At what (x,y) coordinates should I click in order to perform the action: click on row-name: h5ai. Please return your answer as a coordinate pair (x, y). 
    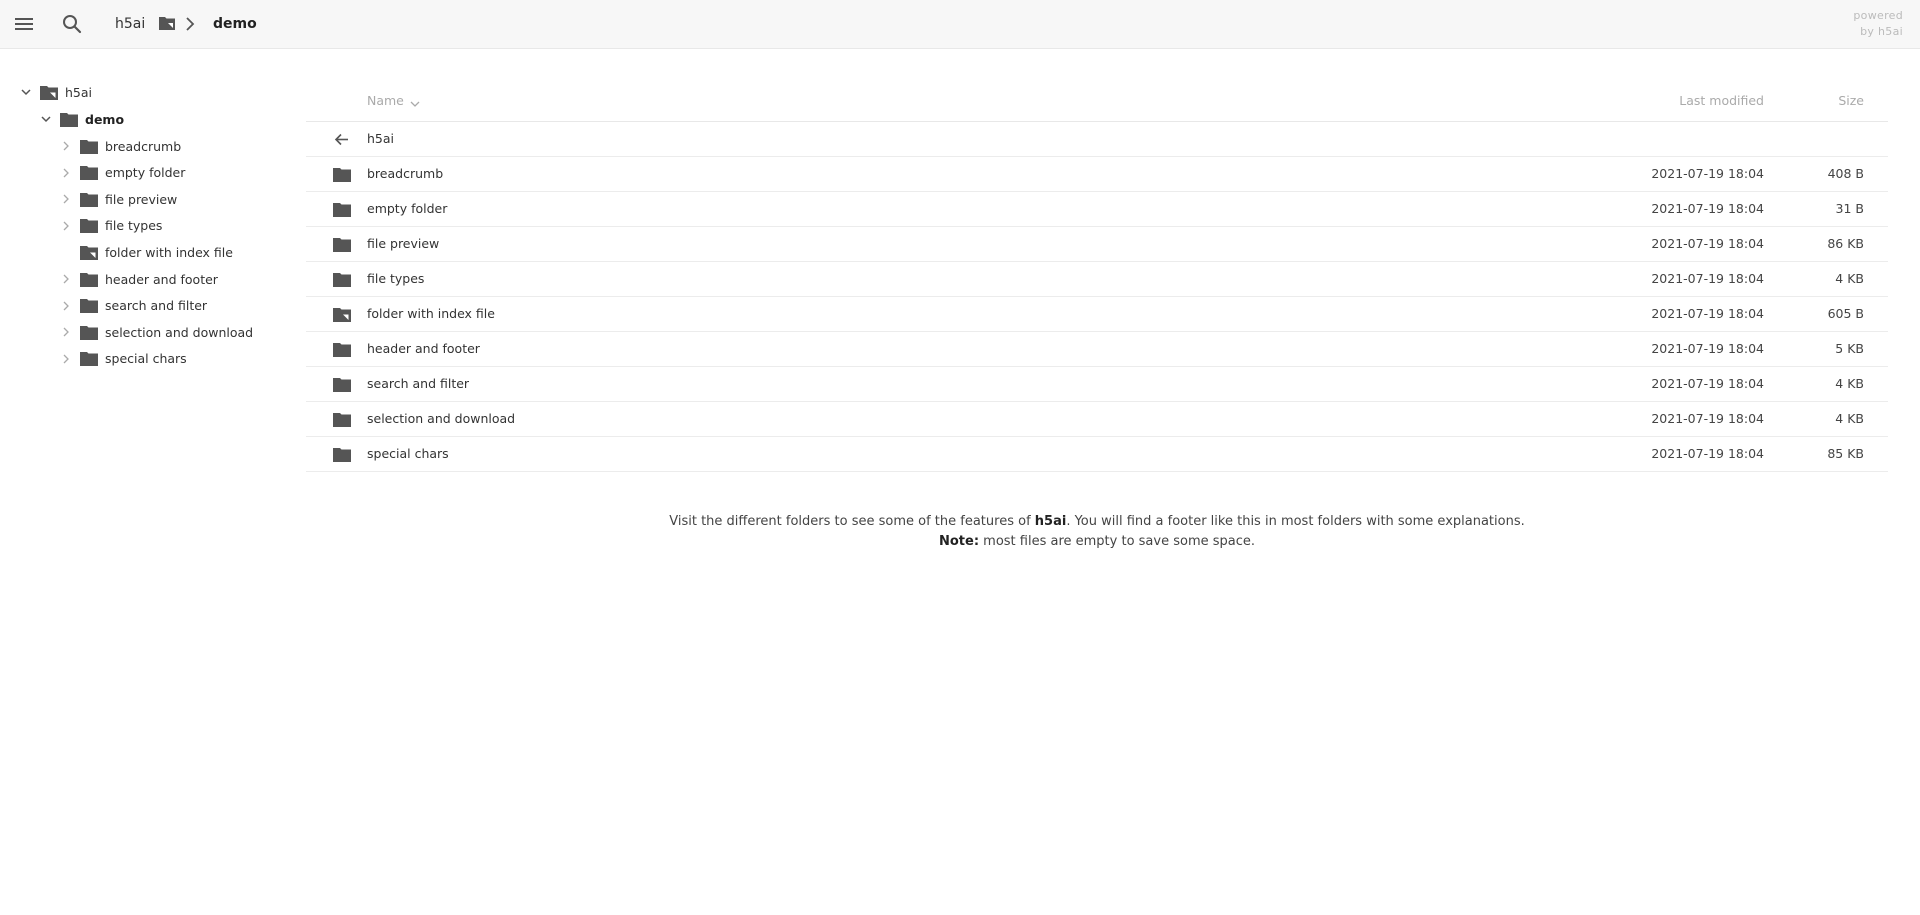
    Looking at the image, I should click on (381, 138).